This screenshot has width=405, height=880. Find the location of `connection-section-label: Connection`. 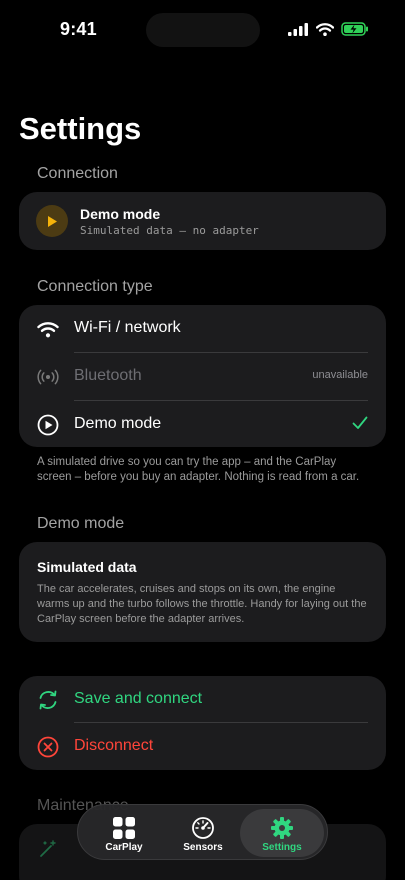

connection-section-label: Connection is located at coordinates (77, 173).